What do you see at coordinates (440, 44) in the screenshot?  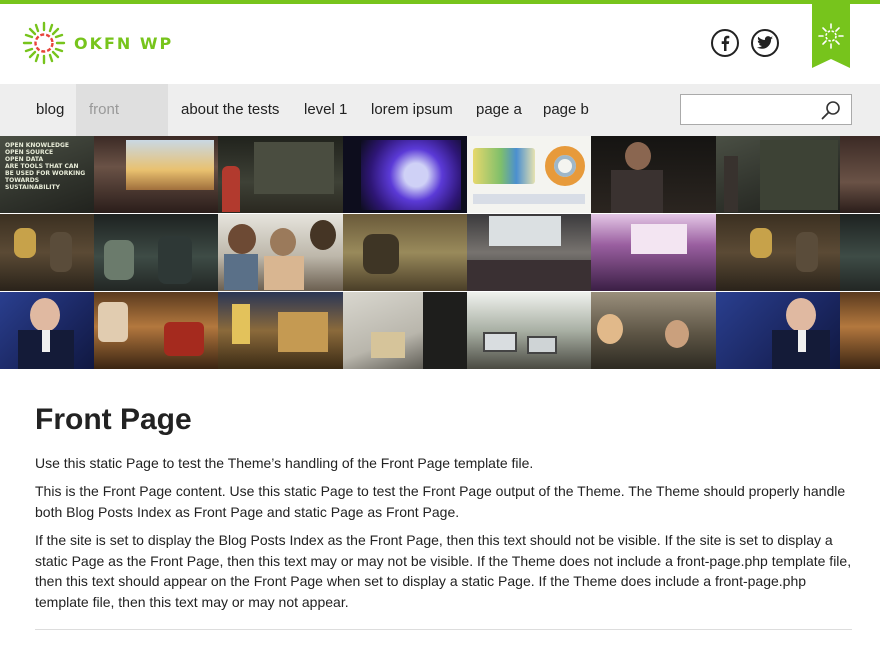 I see `site-header: OKFN WP` at bounding box center [440, 44].